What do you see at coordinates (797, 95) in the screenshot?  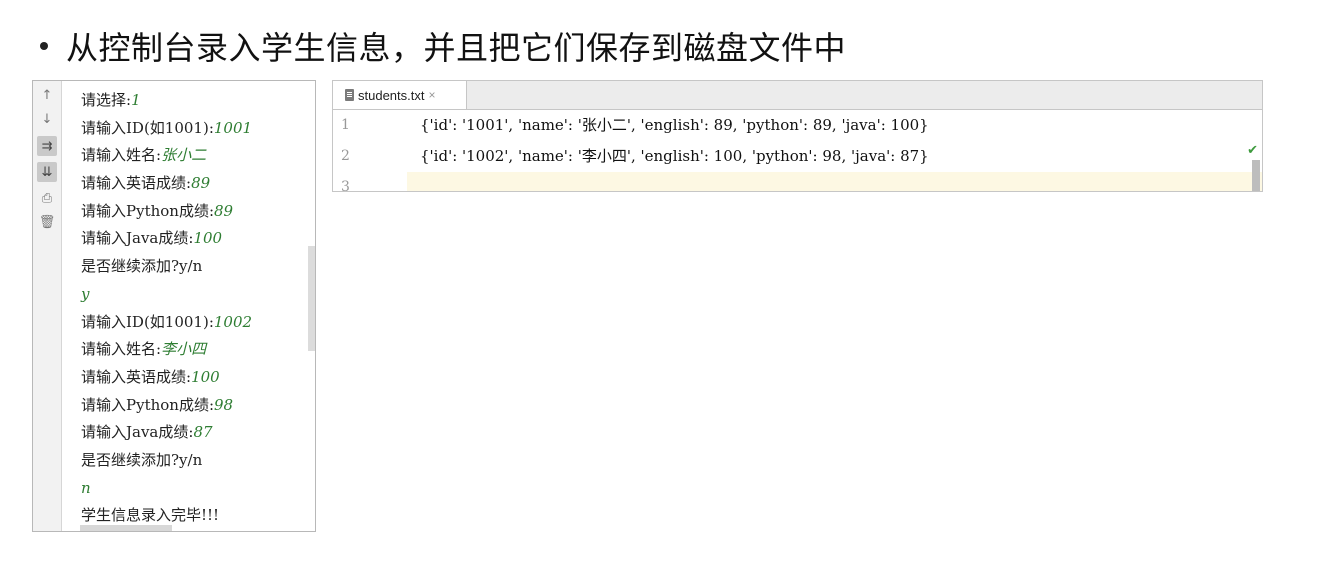 I see `editor-tab-bar: students.txt ×` at bounding box center [797, 95].